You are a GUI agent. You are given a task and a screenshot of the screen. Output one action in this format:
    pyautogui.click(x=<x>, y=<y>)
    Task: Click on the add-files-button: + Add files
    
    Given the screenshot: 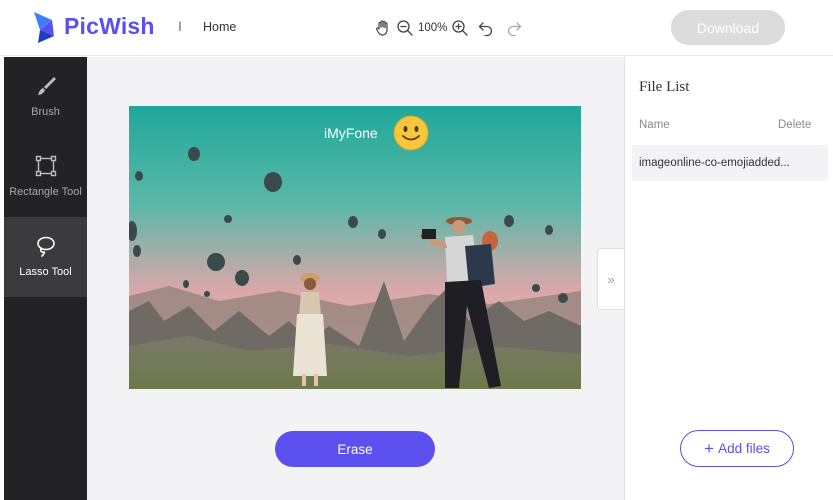 What is the action you would take?
    pyautogui.click(x=737, y=448)
    